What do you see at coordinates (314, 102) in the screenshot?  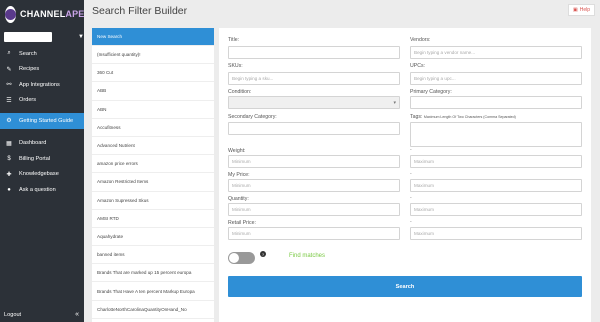 I see `condition-select` at bounding box center [314, 102].